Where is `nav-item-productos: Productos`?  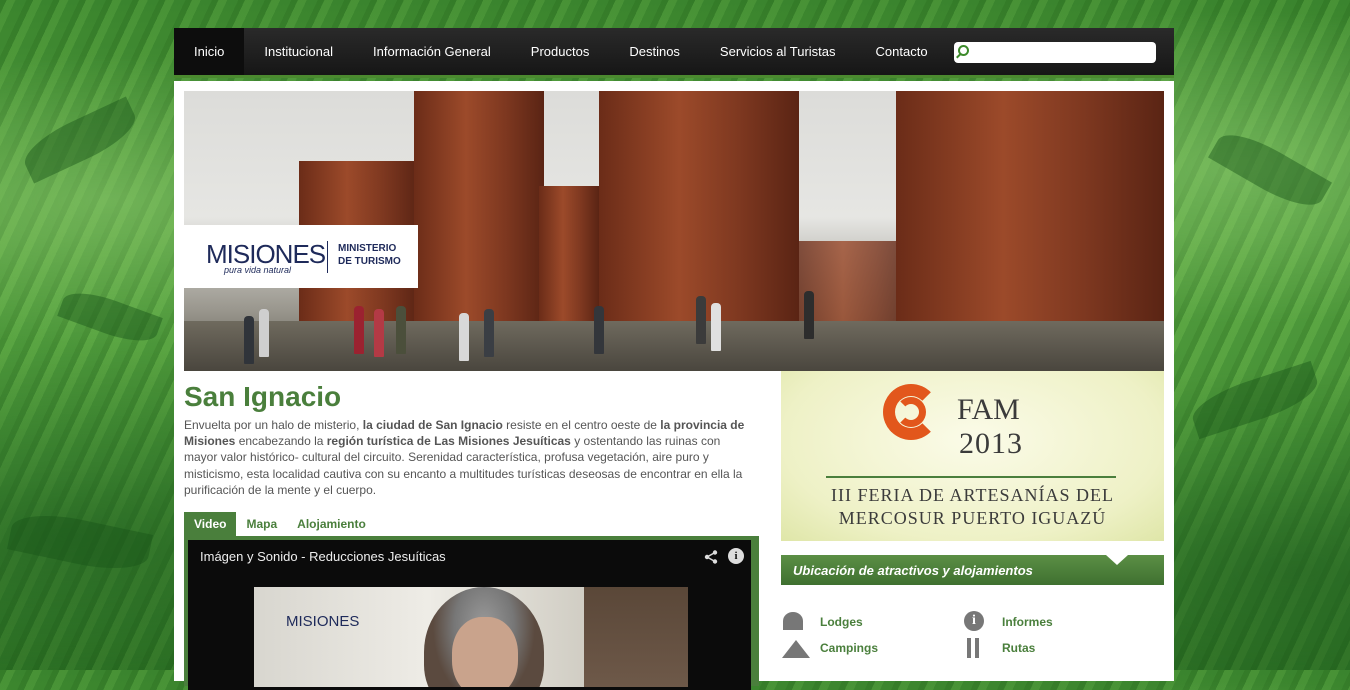 nav-item-productos: Productos is located at coordinates (560, 51).